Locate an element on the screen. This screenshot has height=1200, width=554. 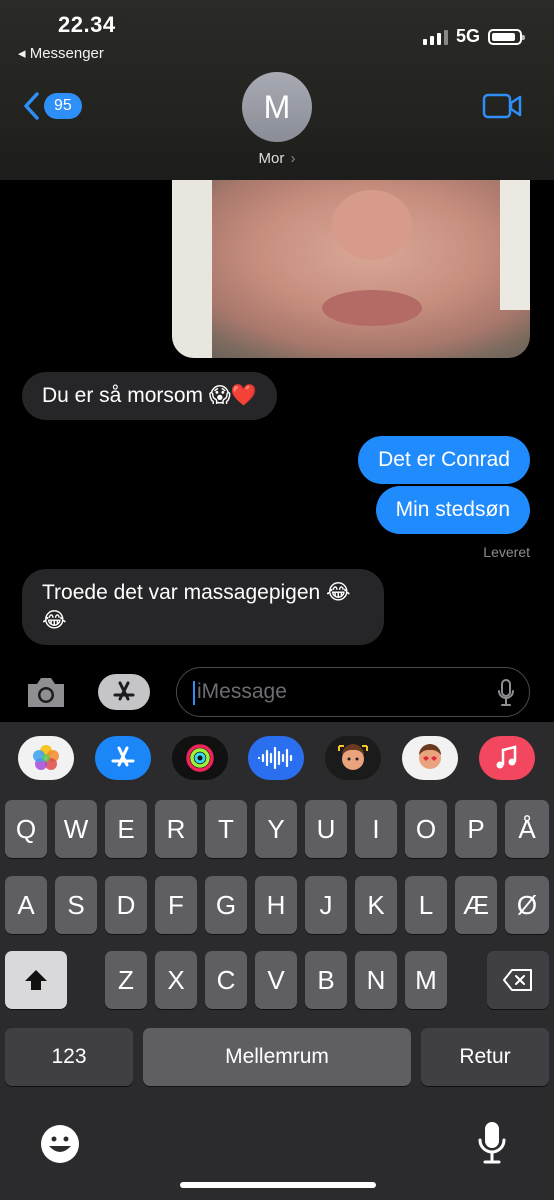
key-r: R is located at coordinates (176, 829).